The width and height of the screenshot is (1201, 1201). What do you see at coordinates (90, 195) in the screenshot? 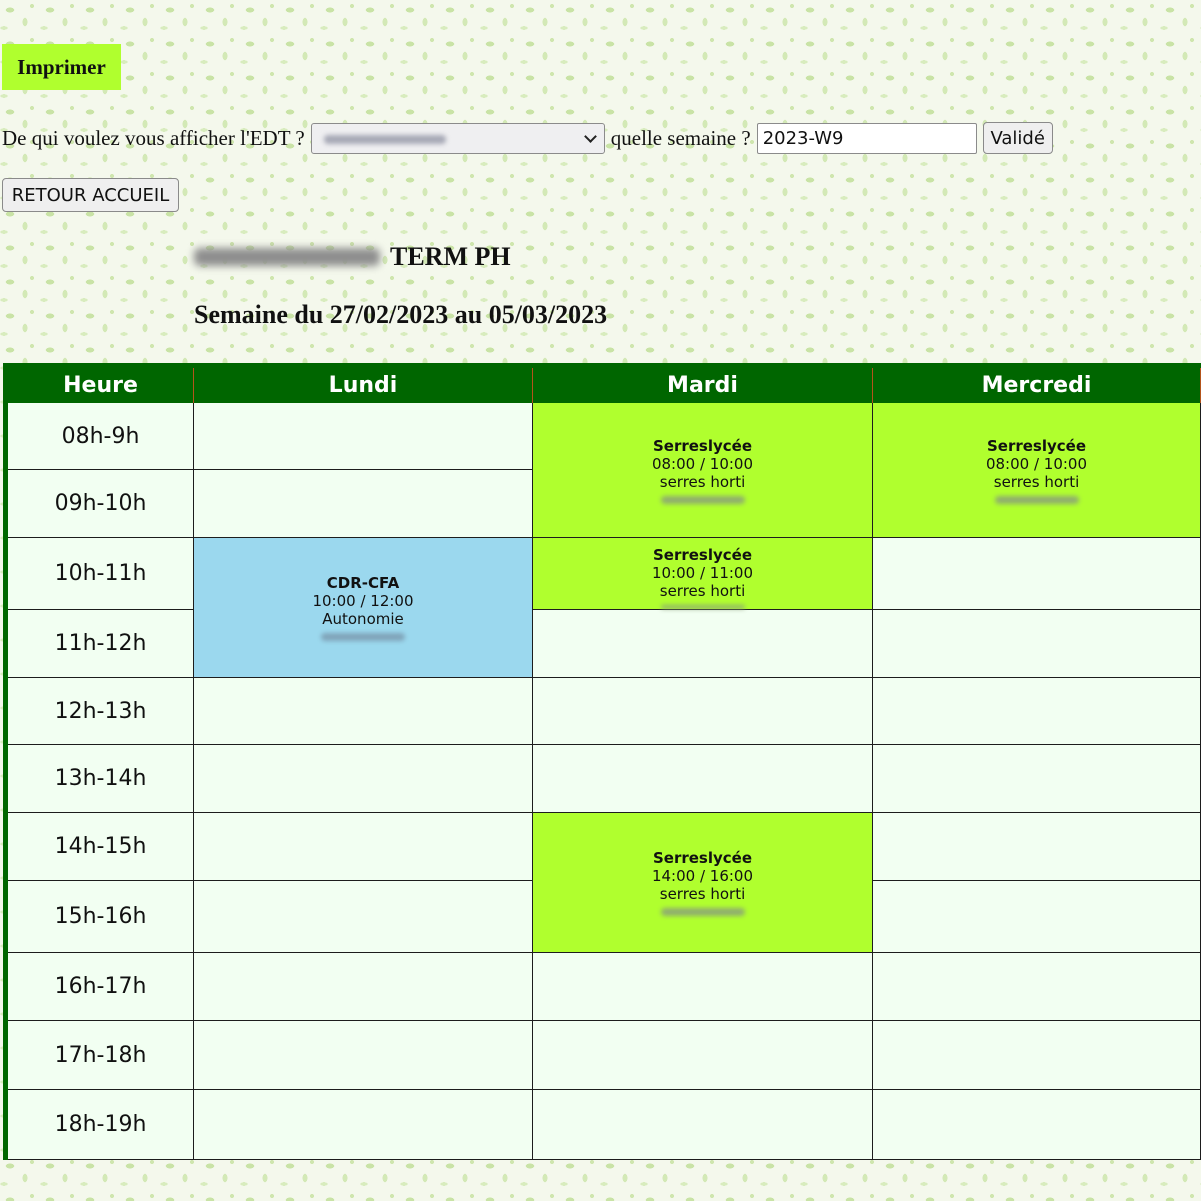
I see `back-home-button: RETOUR ACCUEIL` at bounding box center [90, 195].